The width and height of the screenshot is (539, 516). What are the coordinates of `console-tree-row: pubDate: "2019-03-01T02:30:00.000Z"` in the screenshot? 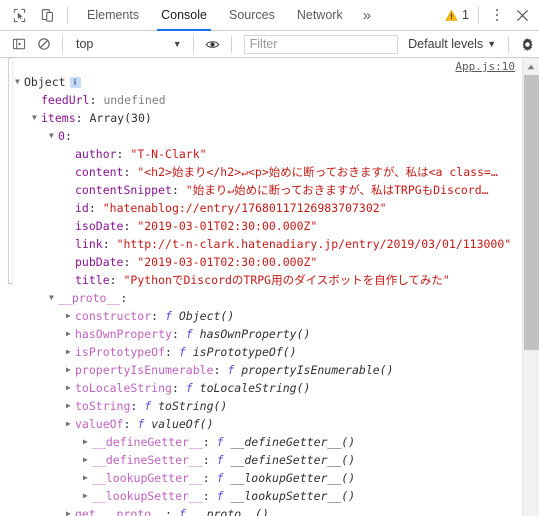 It's located at (261, 262).